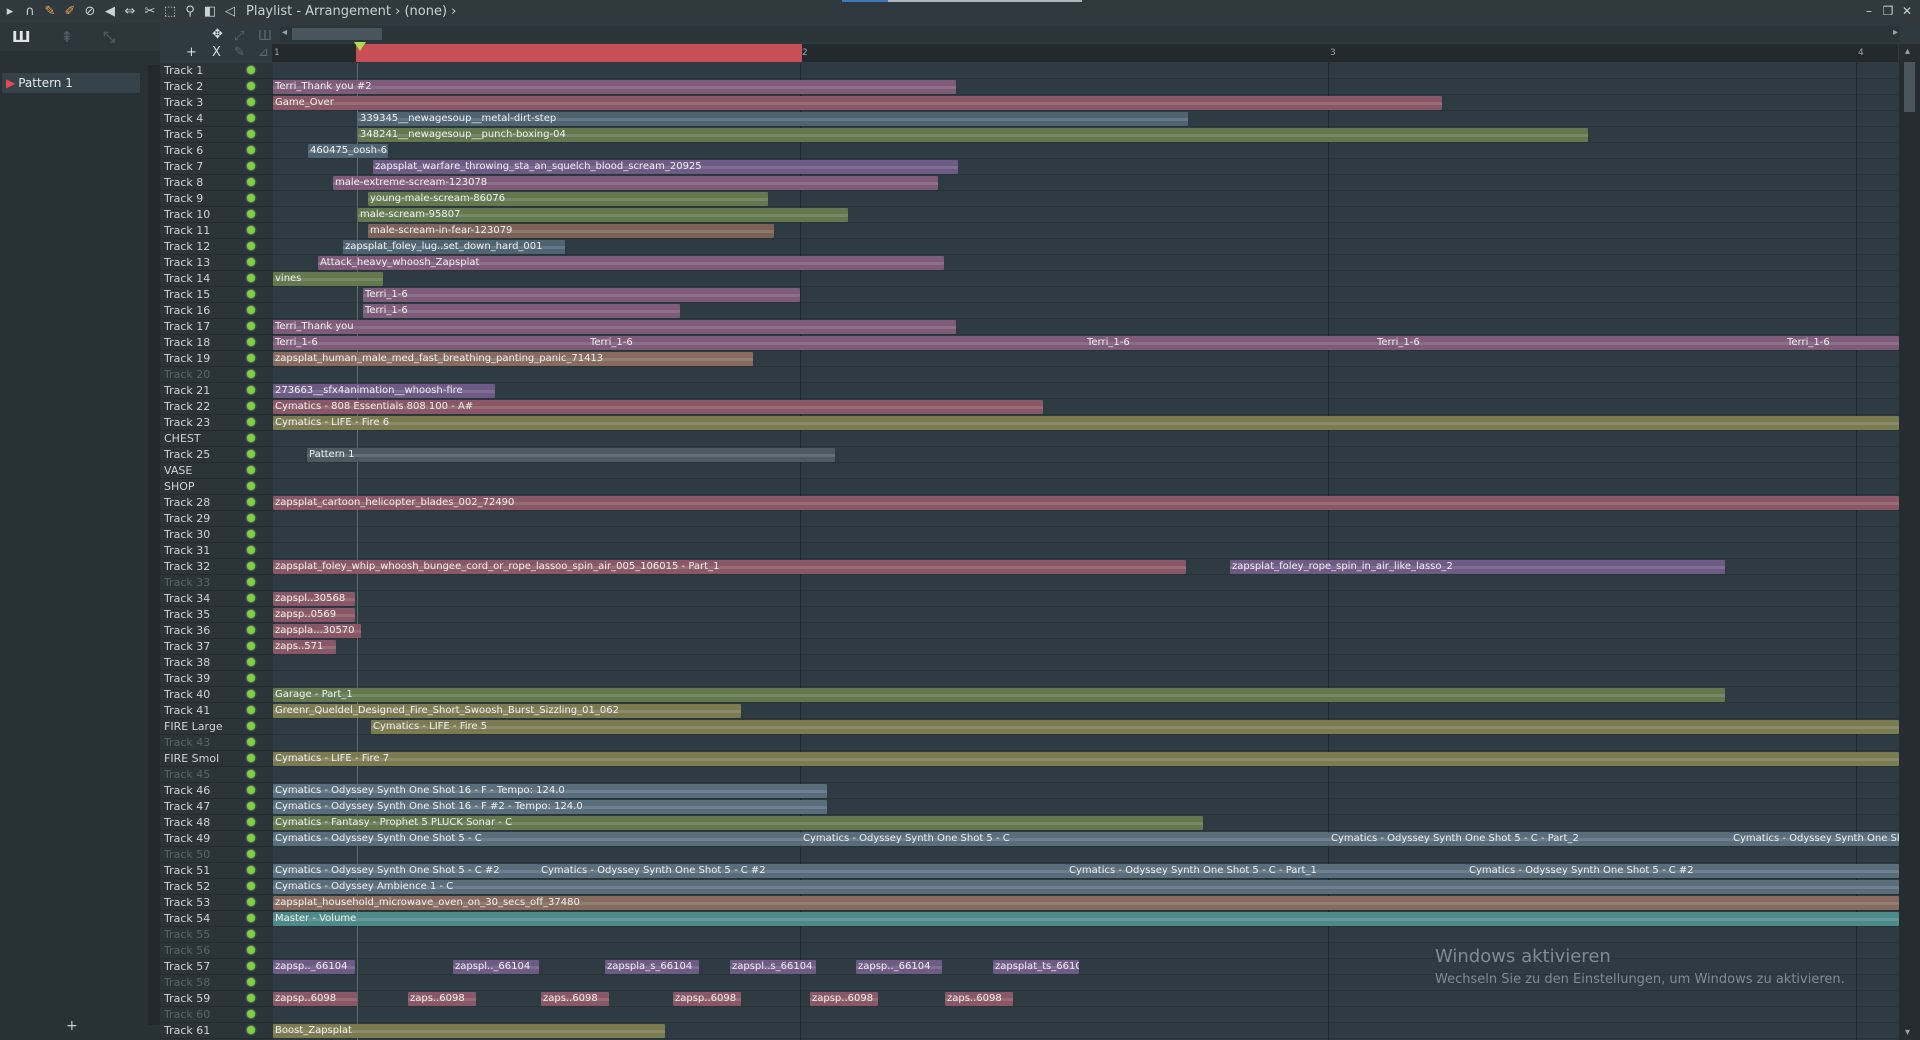  What do you see at coordinates (216, 967) in the screenshot?
I see `track-header: Track 57` at bounding box center [216, 967].